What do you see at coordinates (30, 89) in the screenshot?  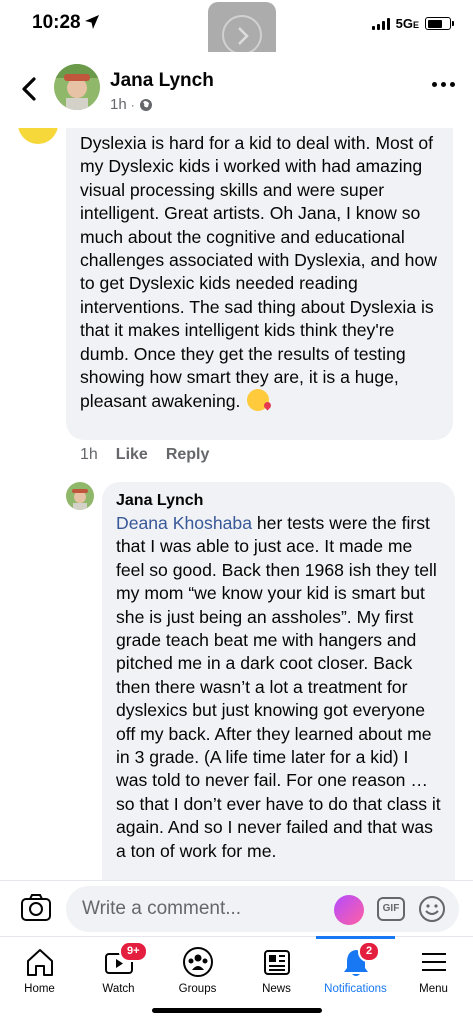 I see `back-button` at bounding box center [30, 89].